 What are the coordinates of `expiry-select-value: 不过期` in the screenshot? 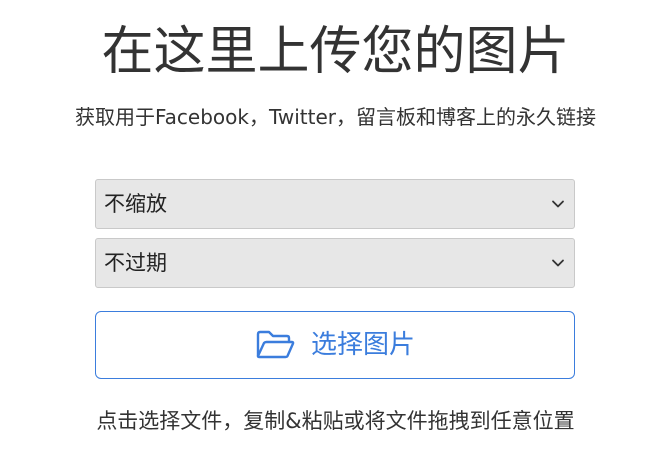 It's located at (135, 263).